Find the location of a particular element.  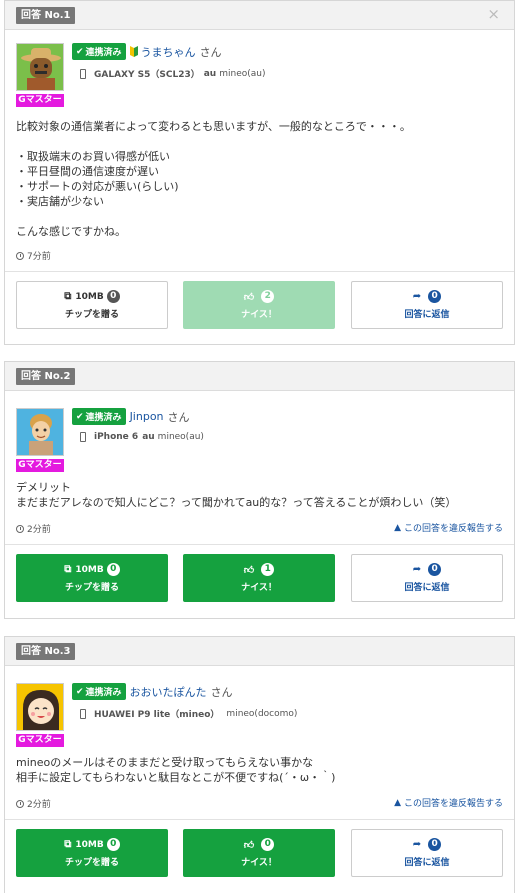

answer-number-badge: 回答 No.1 is located at coordinates (46, 15).